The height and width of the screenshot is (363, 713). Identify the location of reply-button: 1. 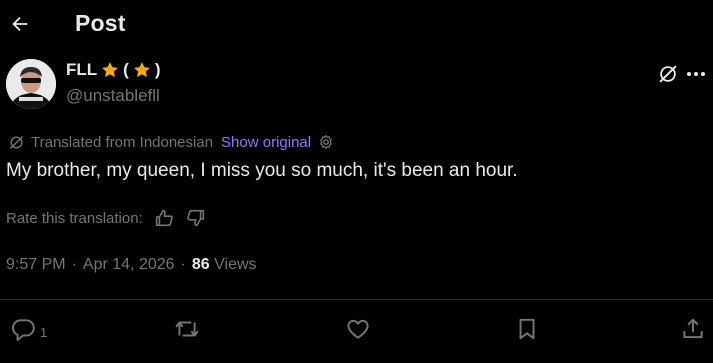
(28, 329).